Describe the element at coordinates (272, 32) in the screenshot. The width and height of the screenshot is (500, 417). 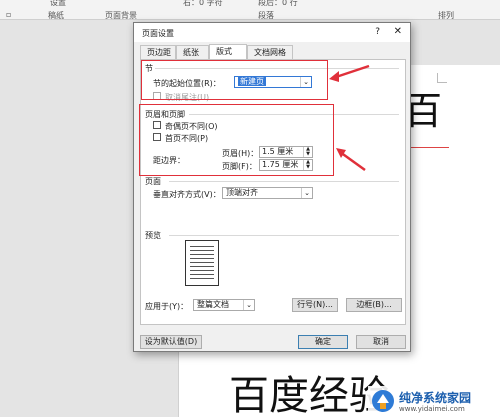
I see `dialog-titlebar: 页面设置 ? ✕` at that location.